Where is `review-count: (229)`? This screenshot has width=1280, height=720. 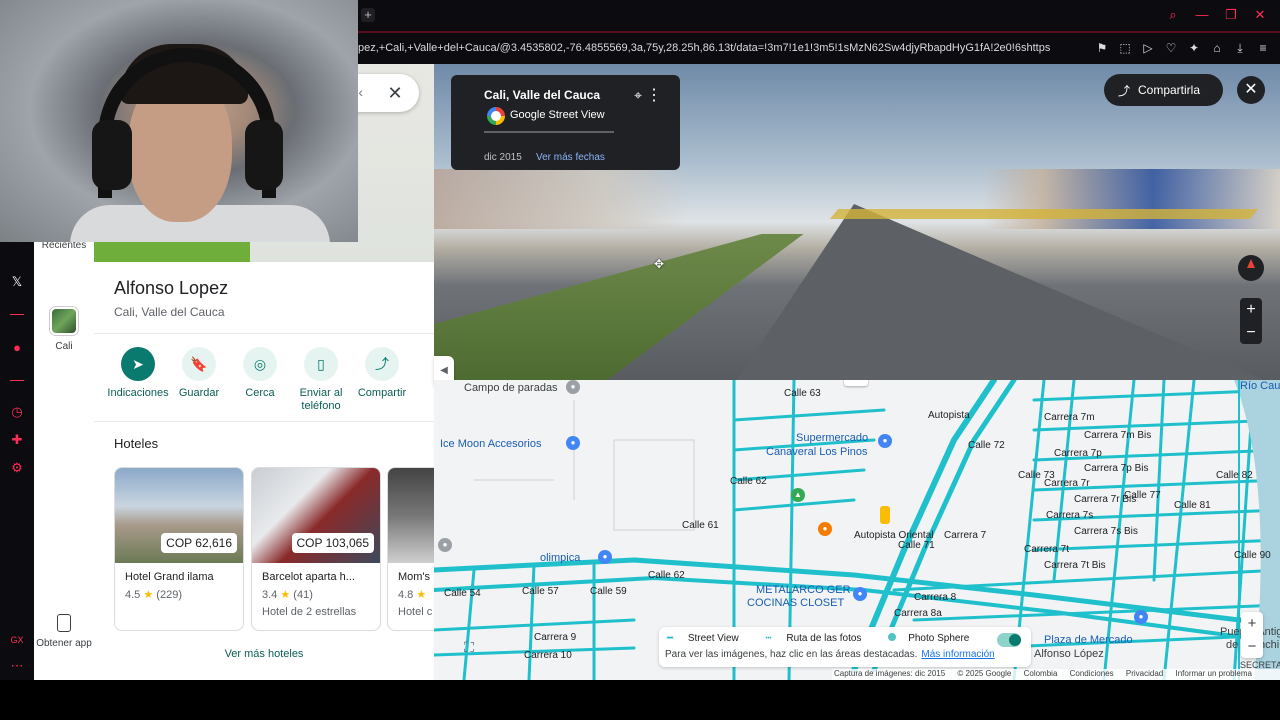 review-count: (229) is located at coordinates (169, 595).